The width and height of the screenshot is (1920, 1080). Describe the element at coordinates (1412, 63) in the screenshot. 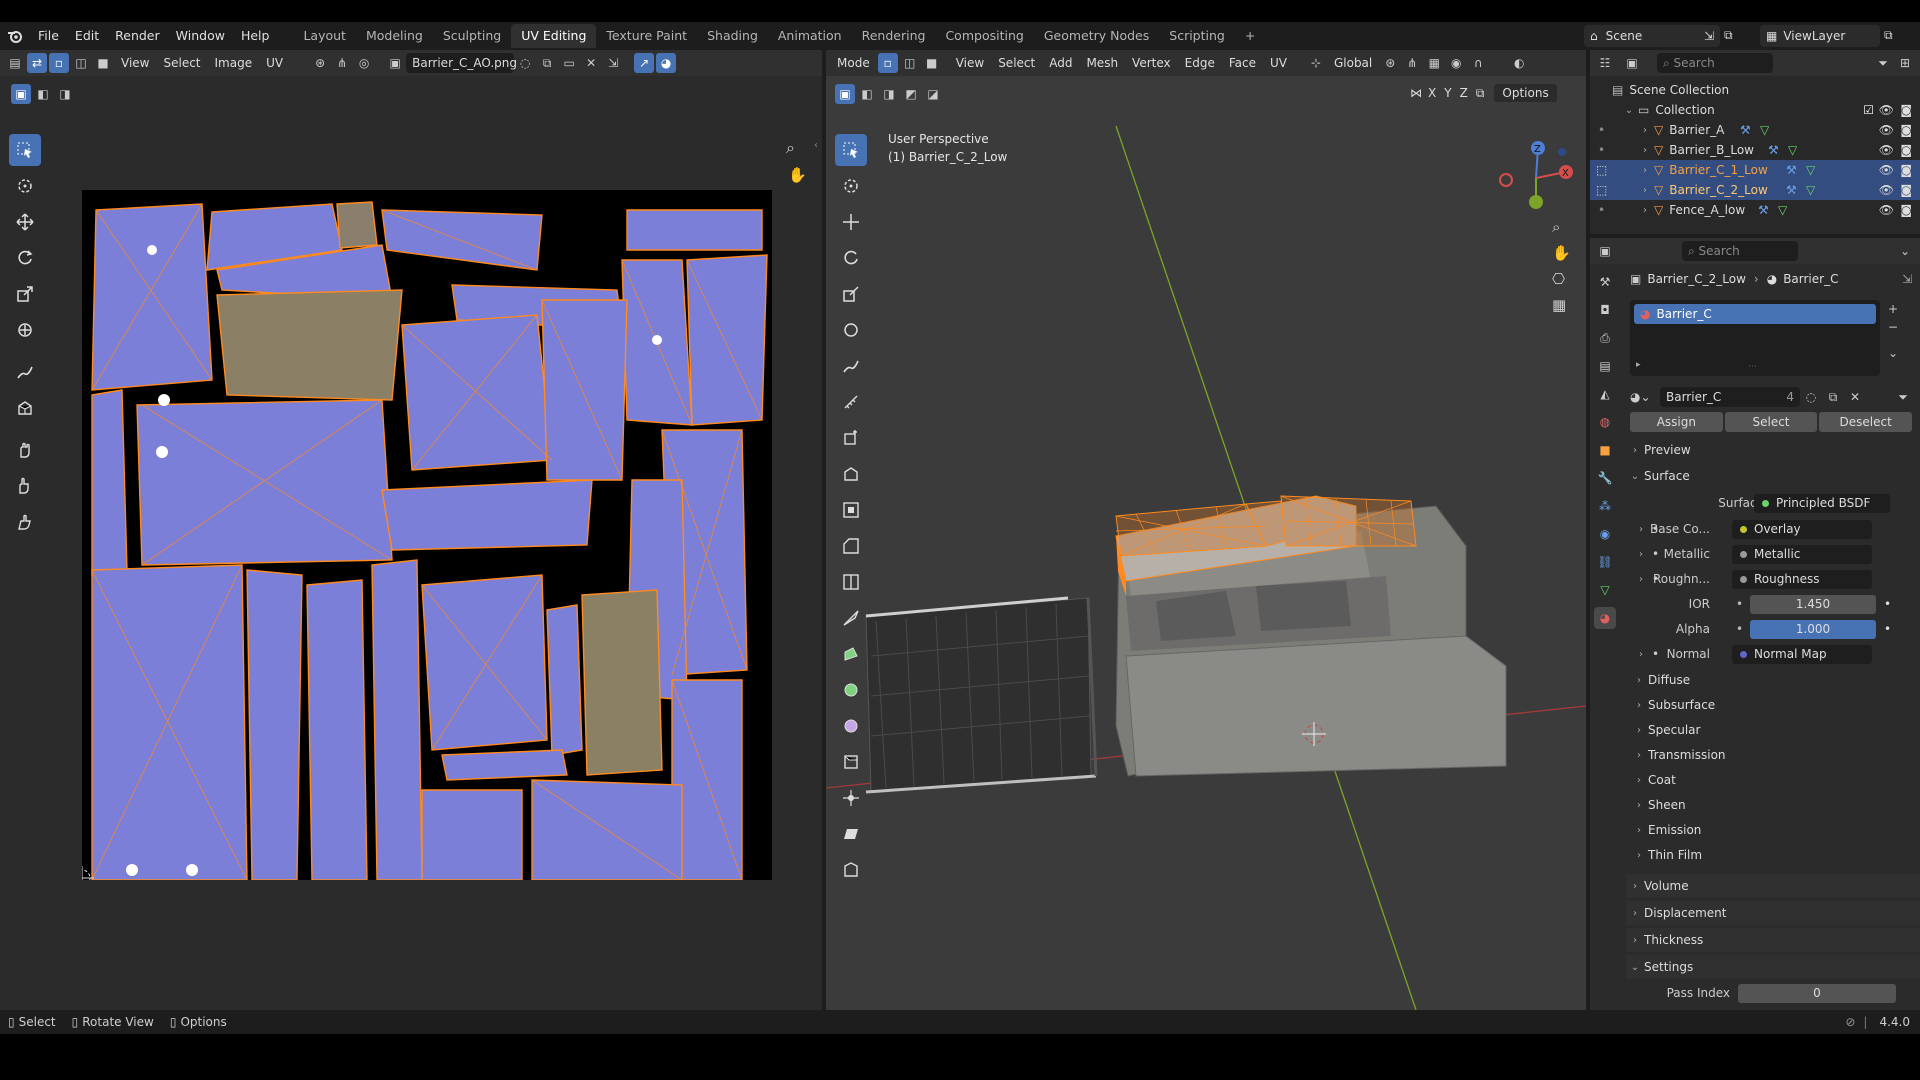

I see `snap-toggle-icon: ⋔` at that location.